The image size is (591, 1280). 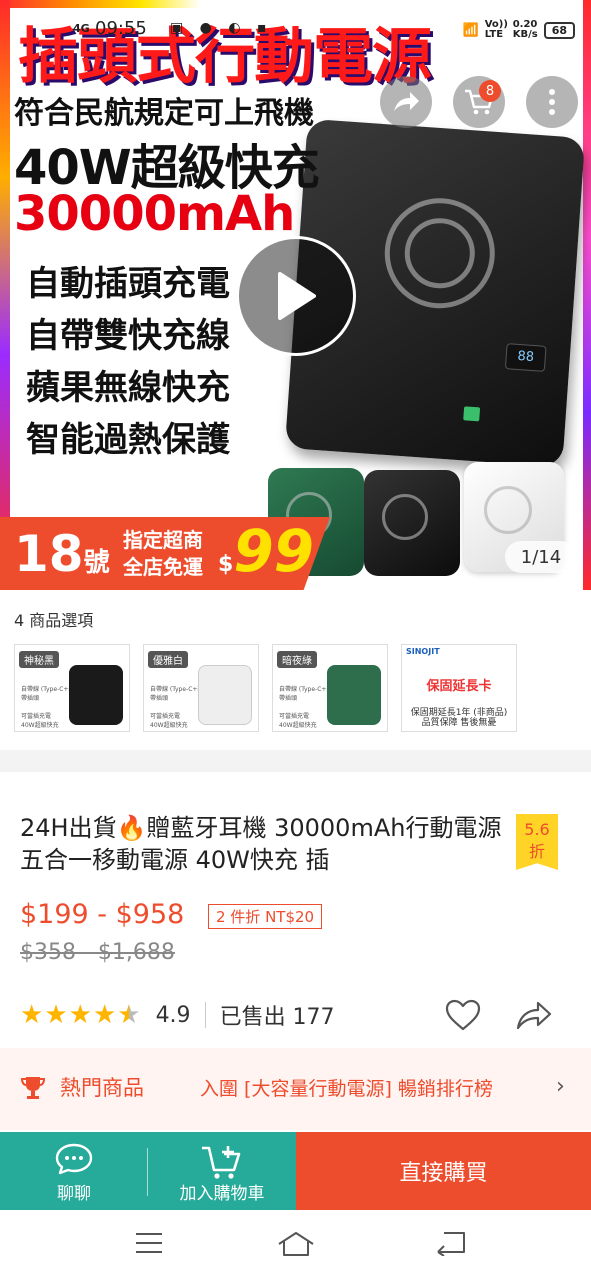 I want to click on status-right: 📶 Vo)) LTE 0.20 KB/s 68, so click(x=519, y=30).